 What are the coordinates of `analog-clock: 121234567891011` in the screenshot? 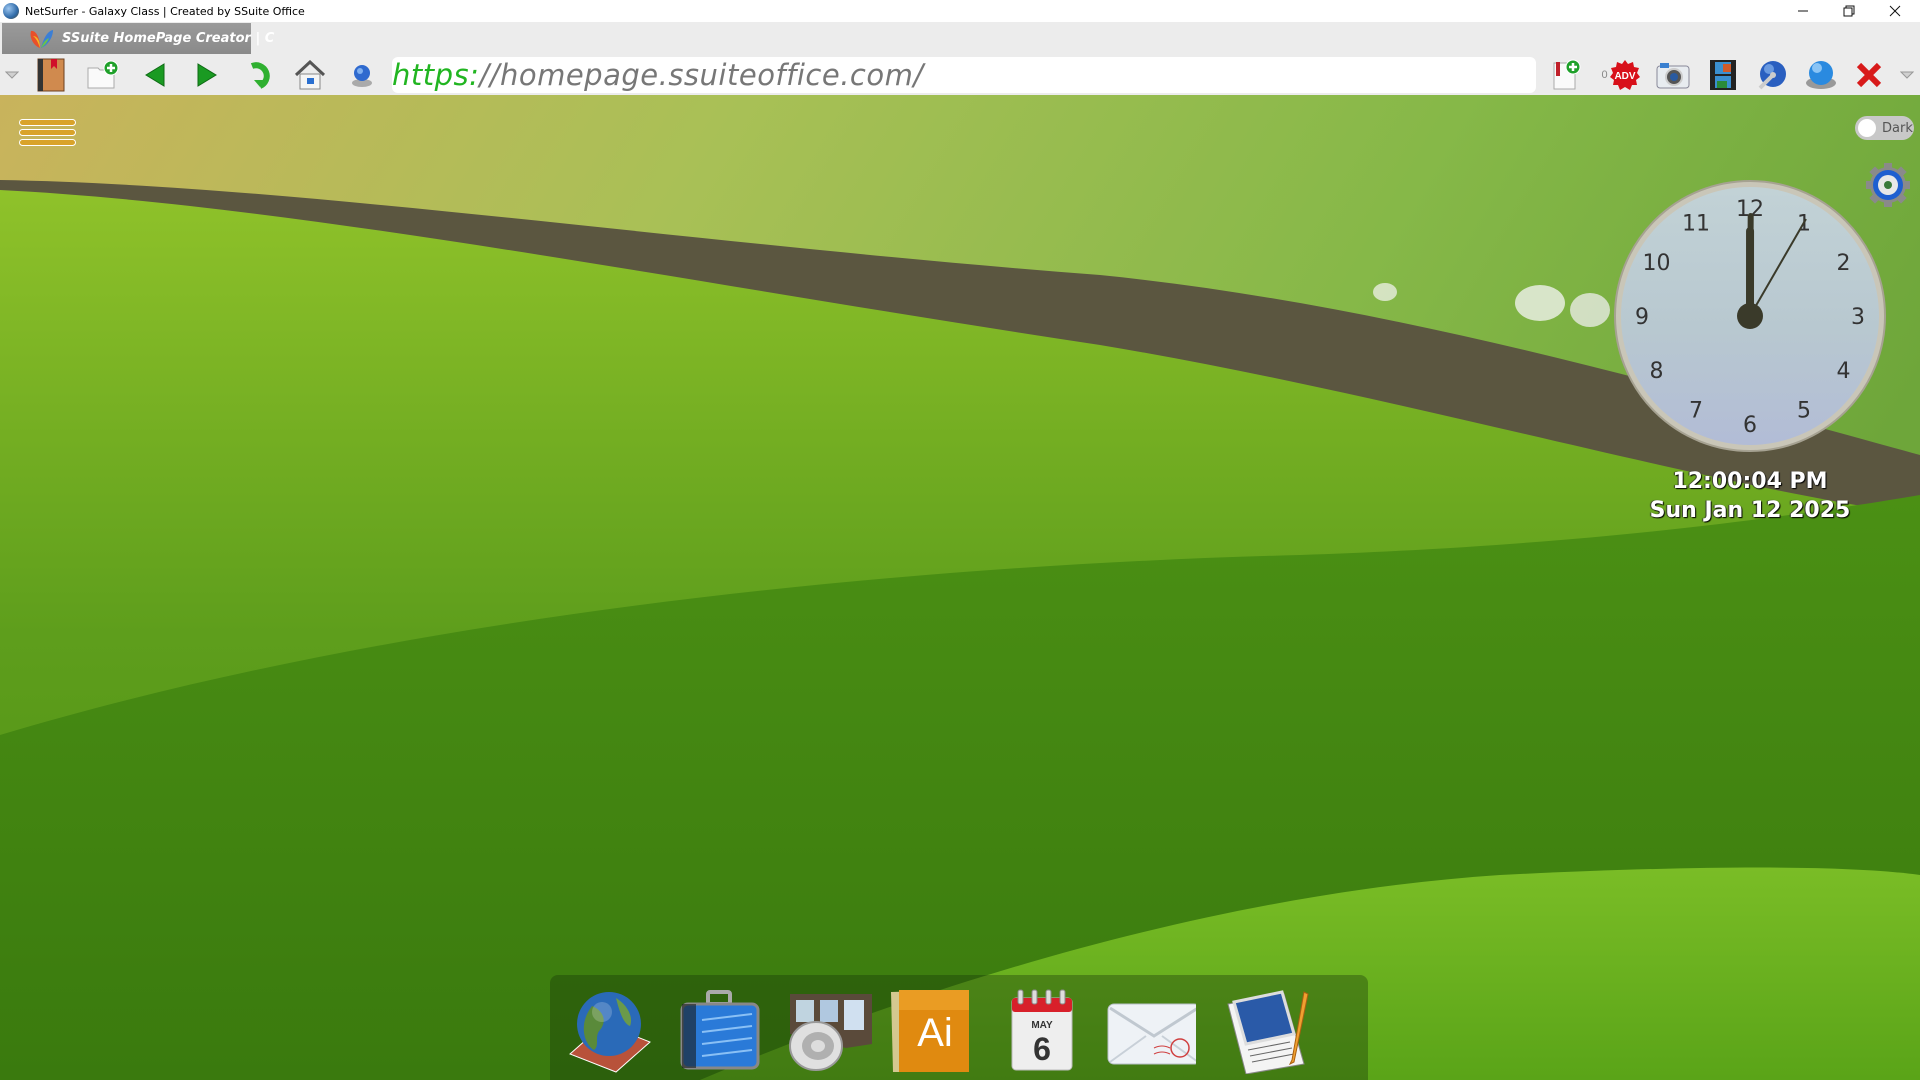 It's located at (1750, 316).